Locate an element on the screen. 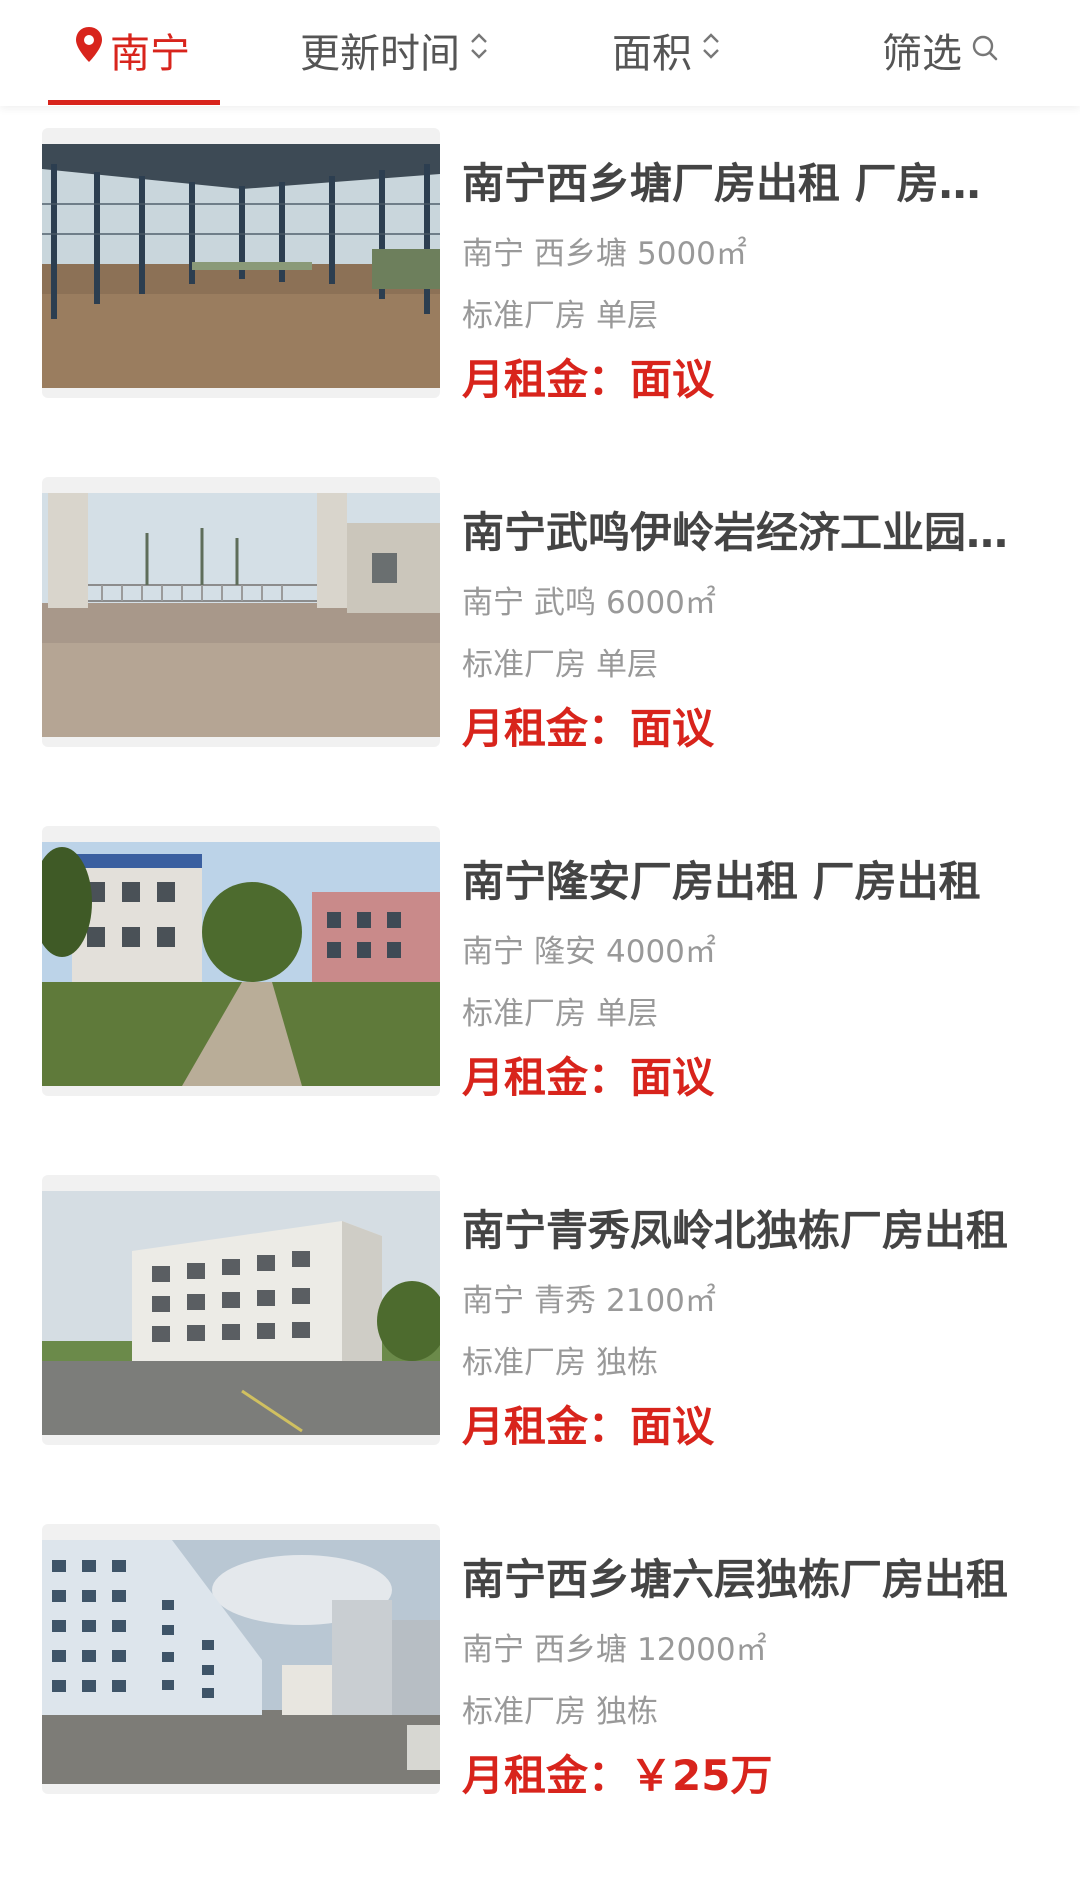 Image resolution: width=1080 pixels, height=1878 pixels. listing-price: 月租金：￥25万 is located at coordinates (617, 1772).